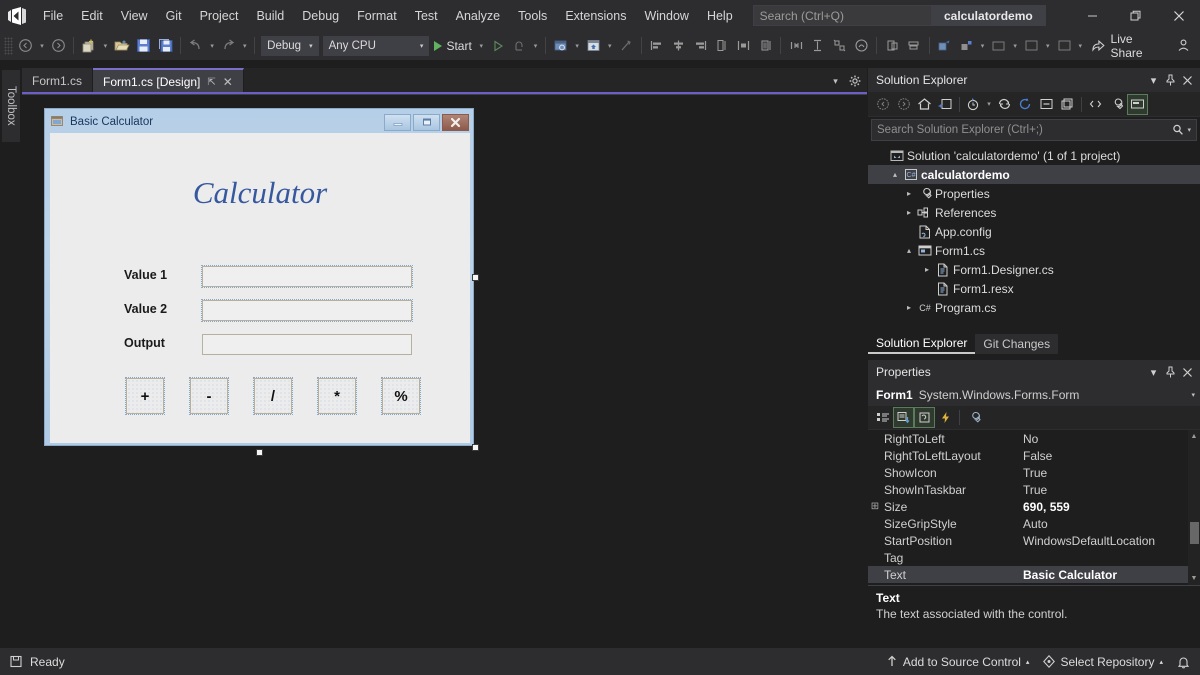 The width and height of the screenshot is (1200, 675). Describe the element at coordinates (1194, 533) in the screenshot. I see `scrollbar-thumb` at that location.